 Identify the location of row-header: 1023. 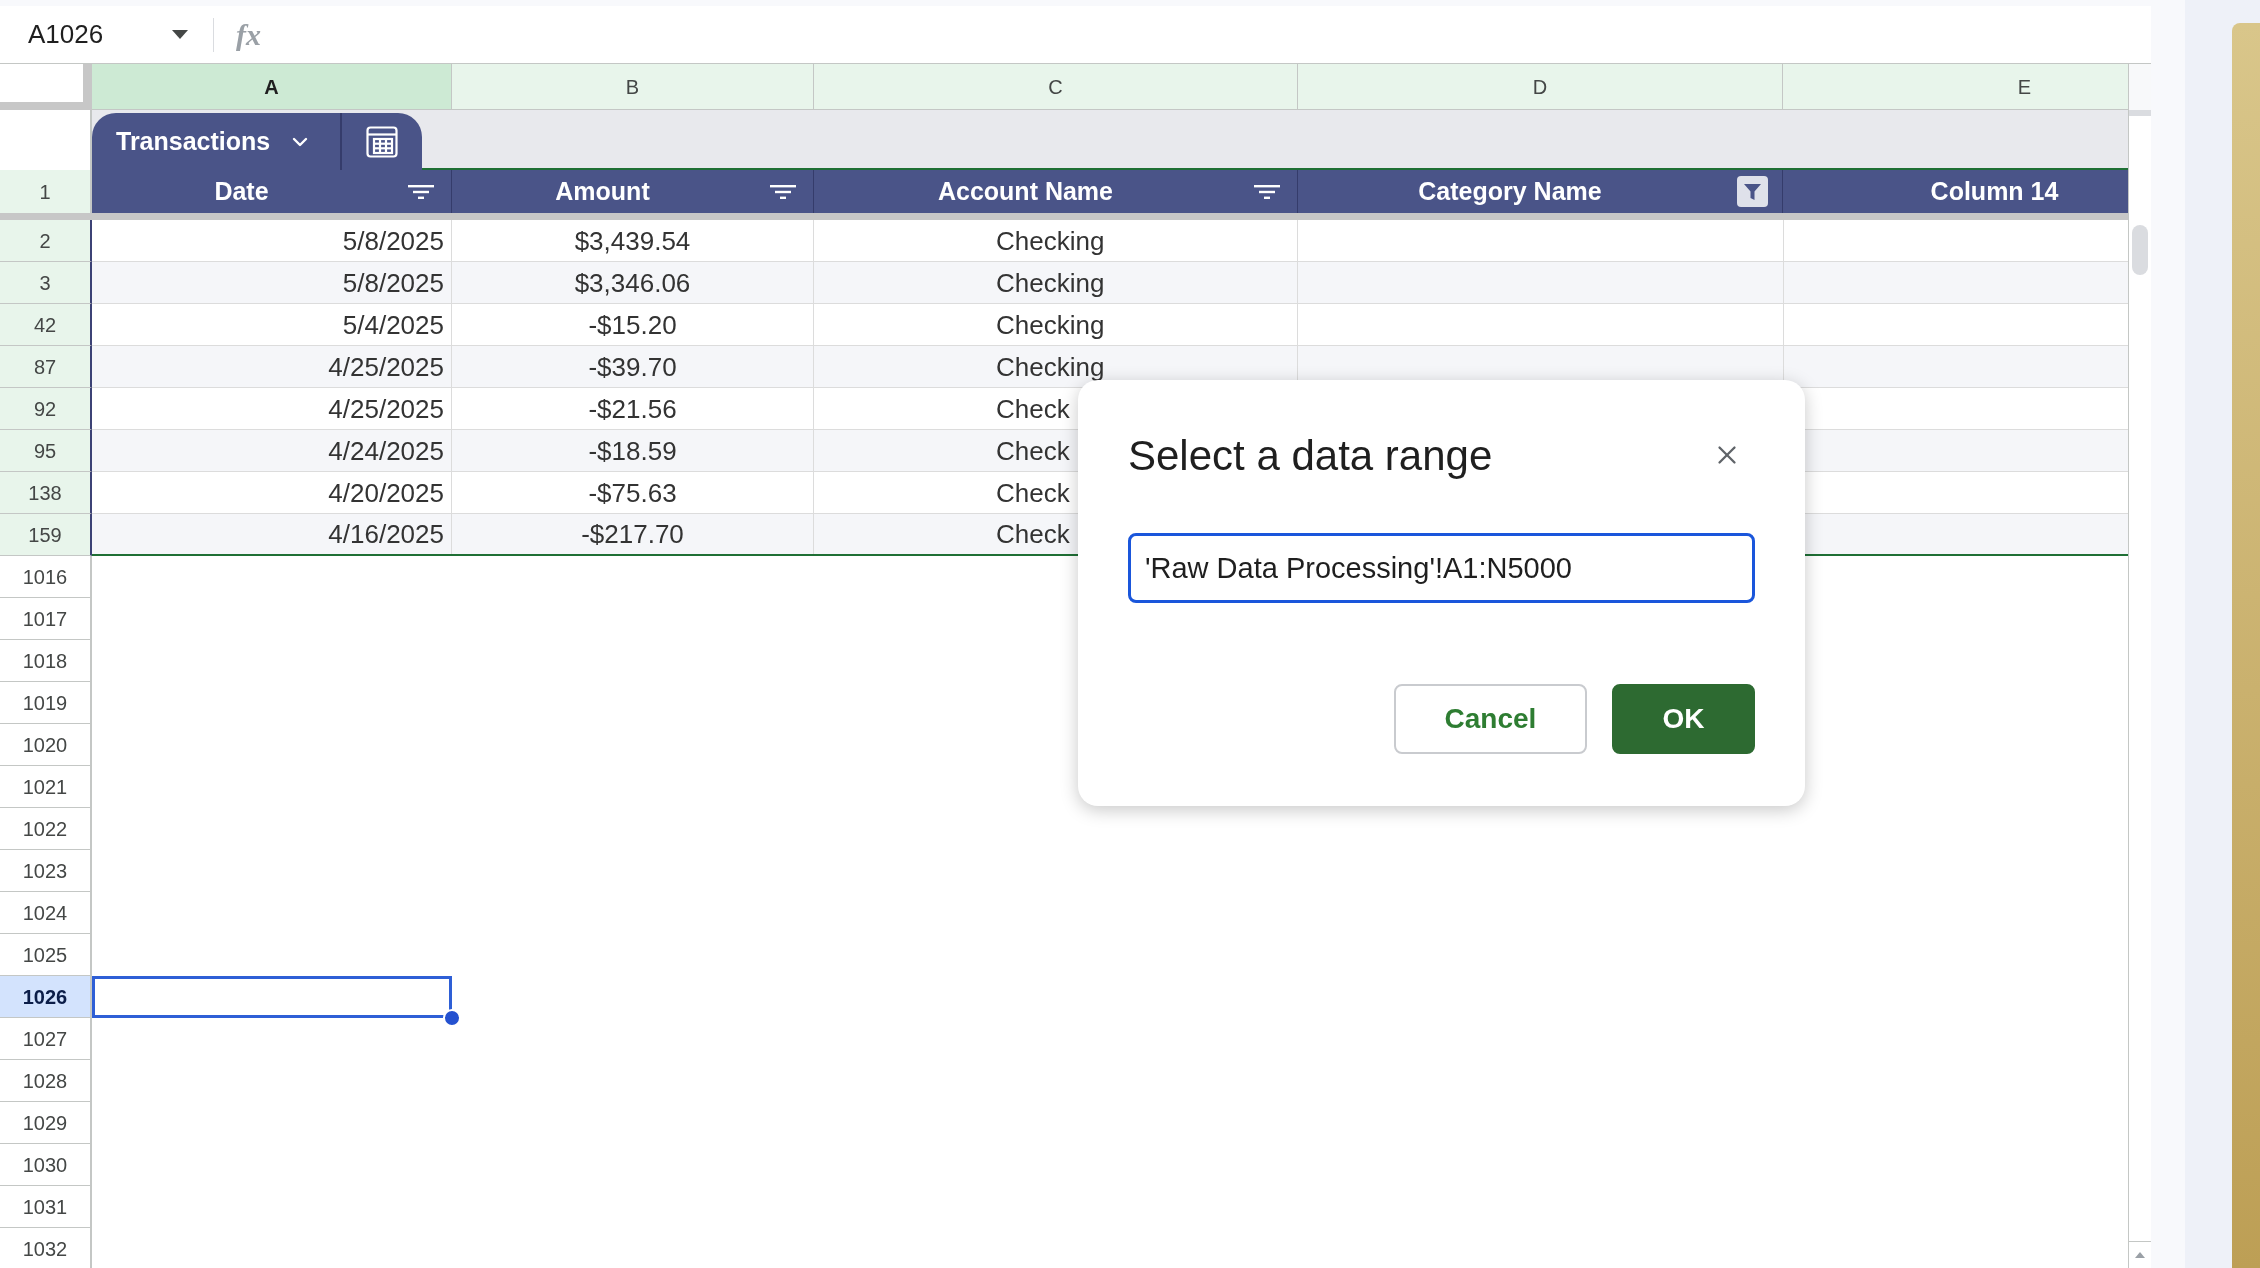
(46, 871).